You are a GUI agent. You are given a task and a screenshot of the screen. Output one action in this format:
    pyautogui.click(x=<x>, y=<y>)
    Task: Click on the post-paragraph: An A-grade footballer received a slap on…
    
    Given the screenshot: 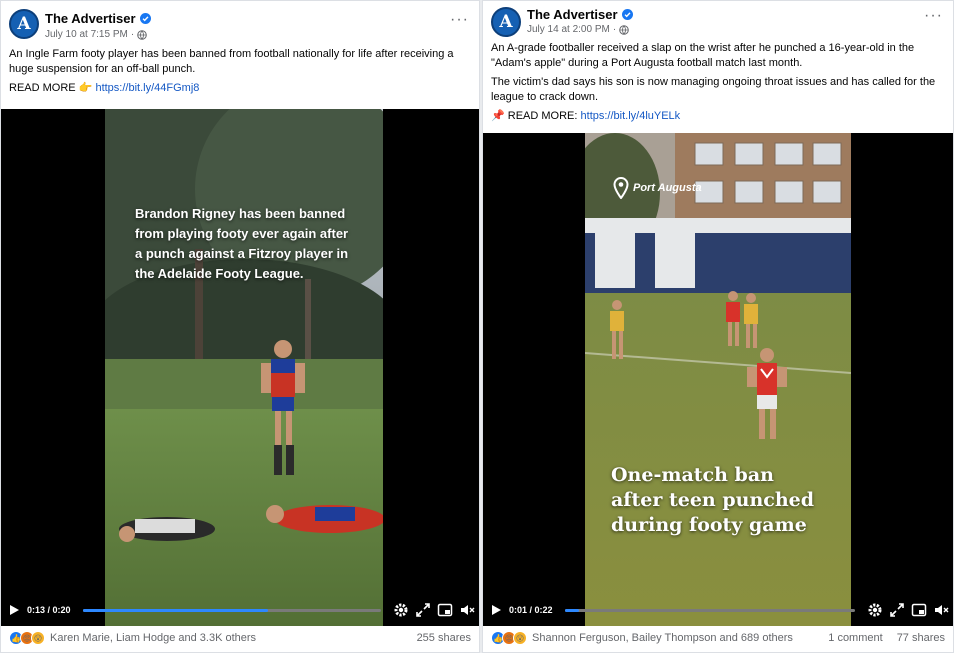 What is the action you would take?
    pyautogui.click(x=703, y=55)
    